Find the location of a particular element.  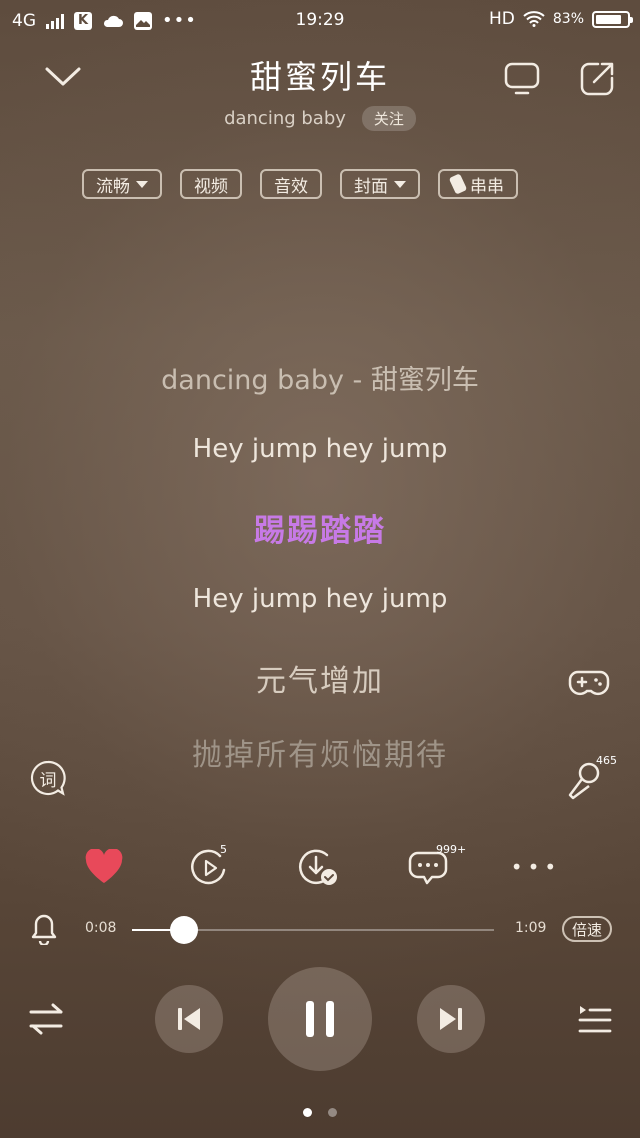

chip-label: 音效 is located at coordinates (291, 186).